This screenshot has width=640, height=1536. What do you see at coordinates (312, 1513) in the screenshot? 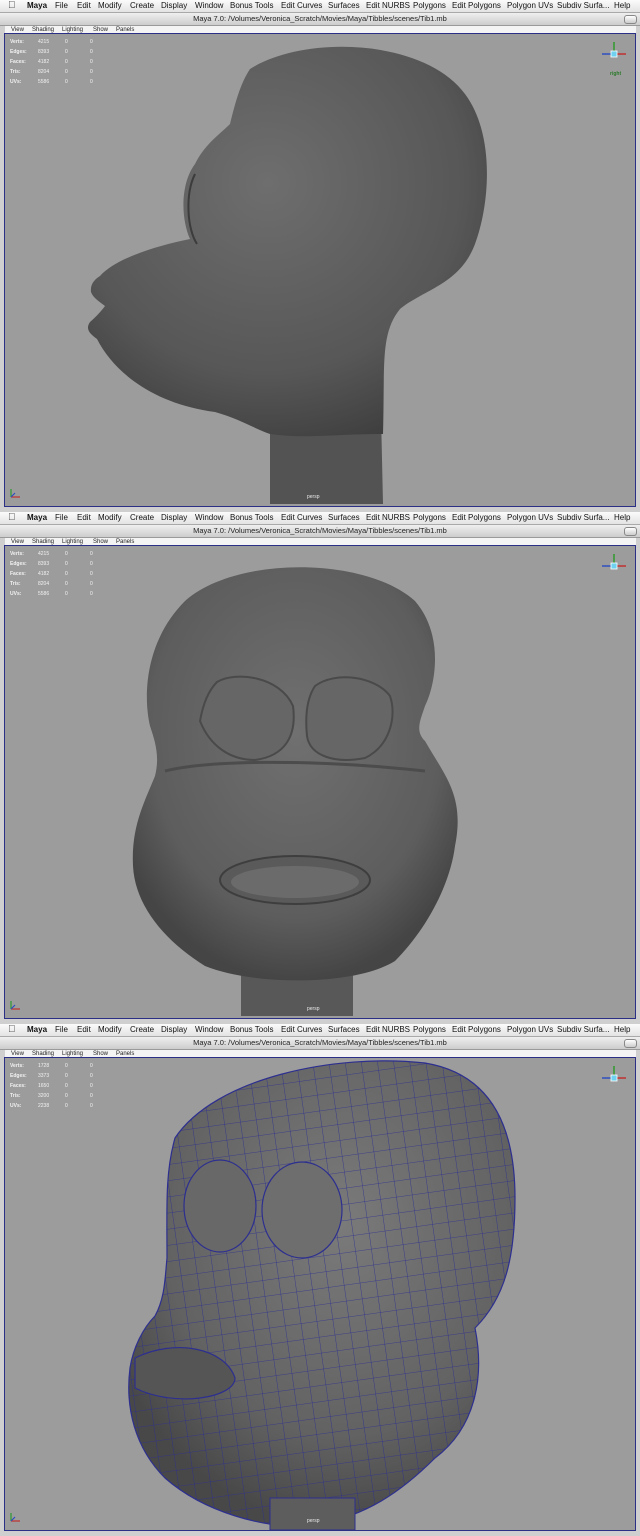
I see `neck-shape` at bounding box center [312, 1513].